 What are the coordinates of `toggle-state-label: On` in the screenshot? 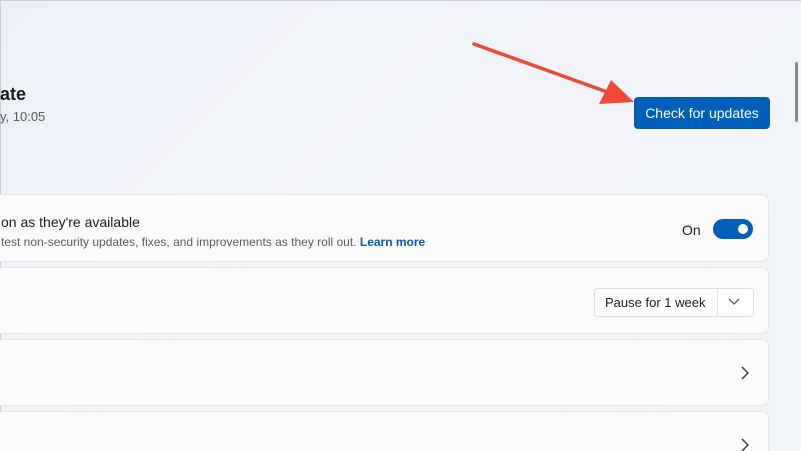 It's located at (691, 230).